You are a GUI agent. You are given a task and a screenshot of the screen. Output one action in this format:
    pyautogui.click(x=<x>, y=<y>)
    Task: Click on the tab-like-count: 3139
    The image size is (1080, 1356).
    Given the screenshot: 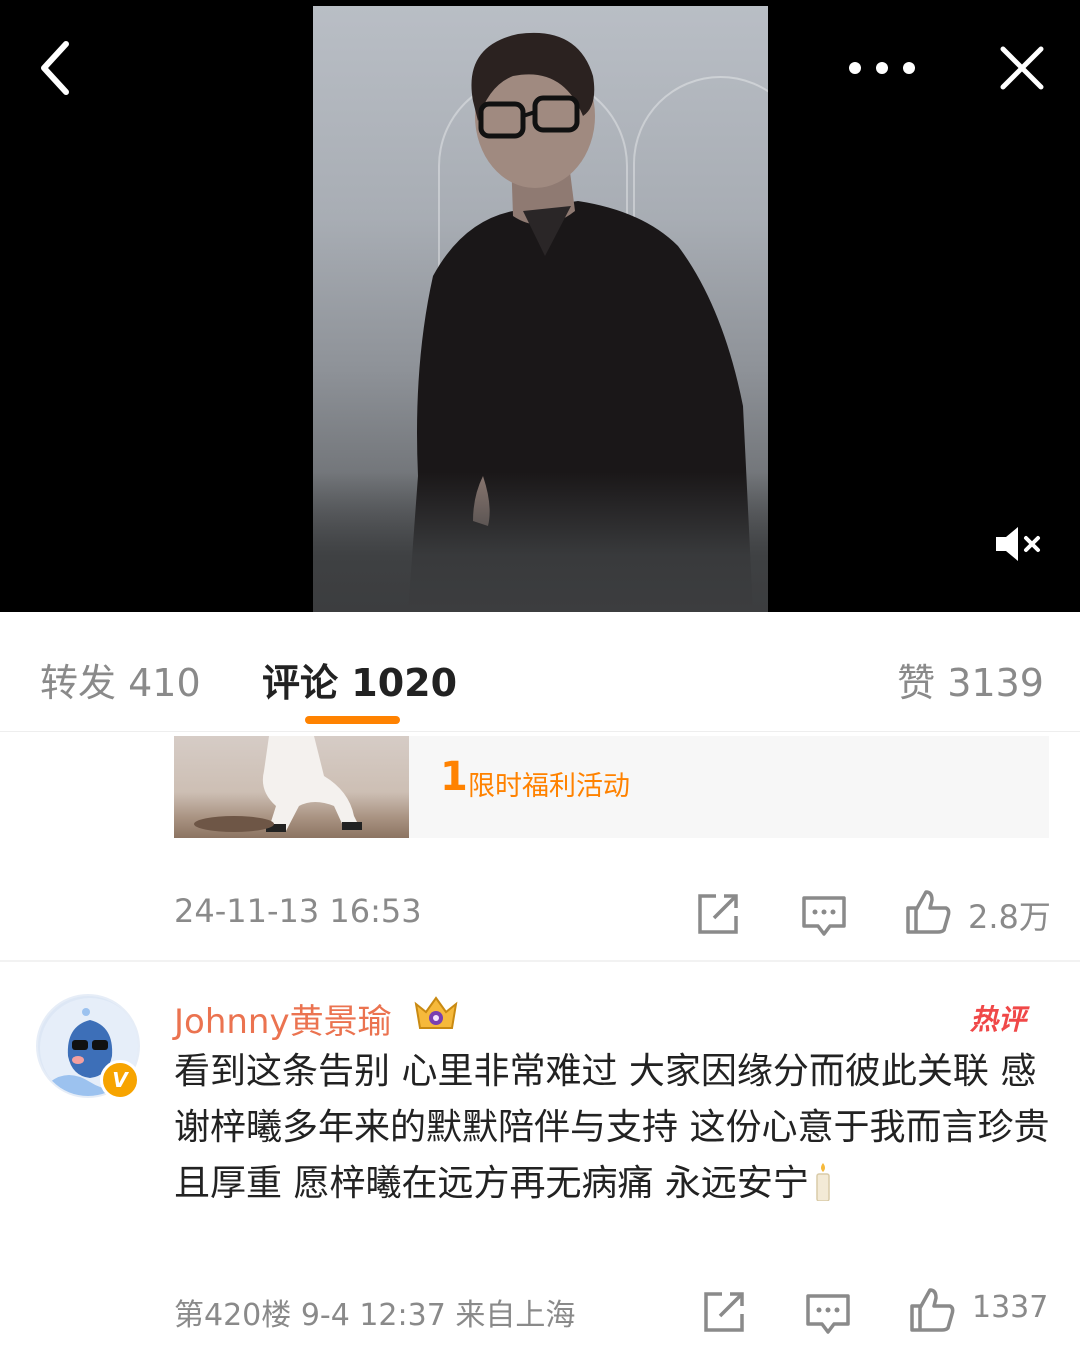 What is the action you would take?
    pyautogui.click(x=995, y=683)
    